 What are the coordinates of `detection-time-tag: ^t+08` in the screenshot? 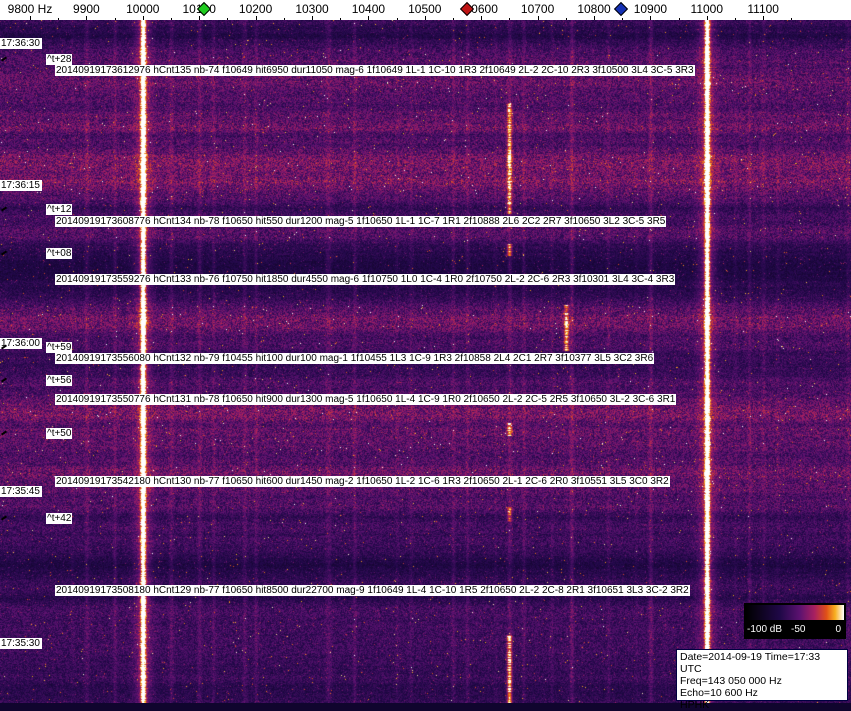 It's located at (59, 253).